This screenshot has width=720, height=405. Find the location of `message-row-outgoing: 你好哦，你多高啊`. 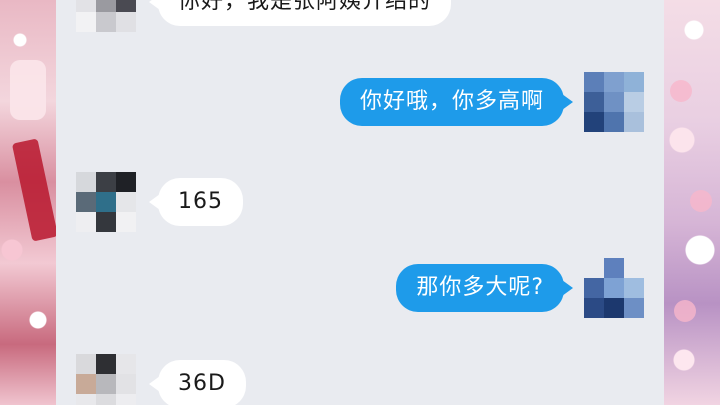

message-row-outgoing: 你好哦，你多高啊 is located at coordinates (491, 102).